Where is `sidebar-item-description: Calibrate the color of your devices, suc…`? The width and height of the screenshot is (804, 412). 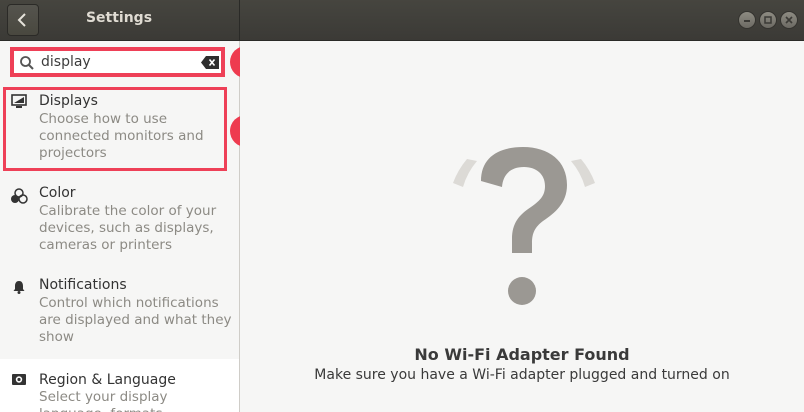
sidebar-item-description: Calibrate the color of your devices, suc… is located at coordinates (128, 228).